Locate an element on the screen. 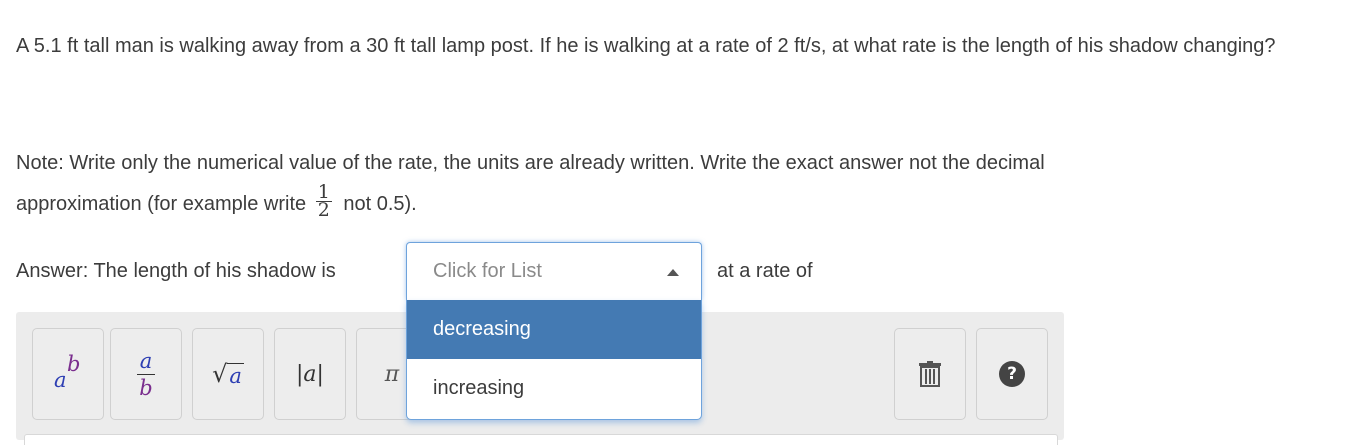  example-fraction-denominator: 2 is located at coordinates (323, 210).